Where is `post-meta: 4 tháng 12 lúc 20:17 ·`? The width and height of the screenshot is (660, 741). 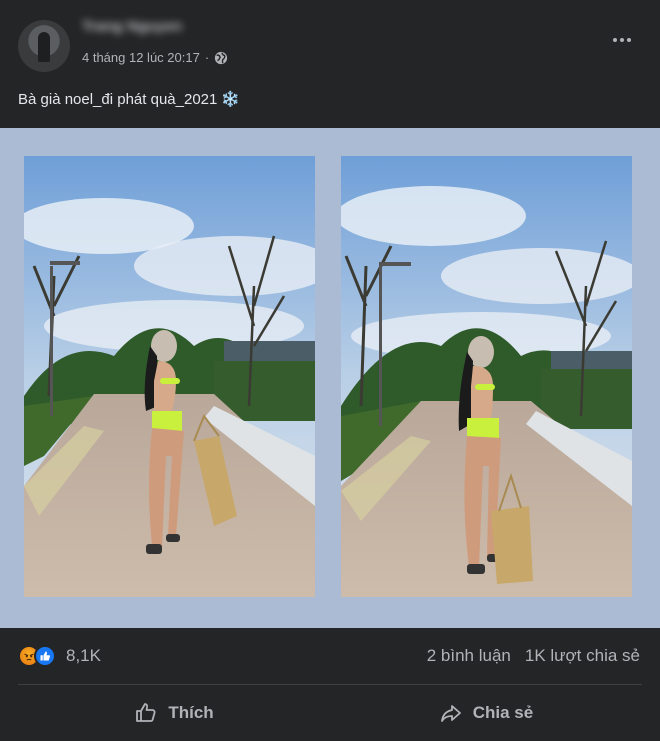
post-meta: 4 tháng 12 lúc 20:17 · is located at coordinates (155, 57).